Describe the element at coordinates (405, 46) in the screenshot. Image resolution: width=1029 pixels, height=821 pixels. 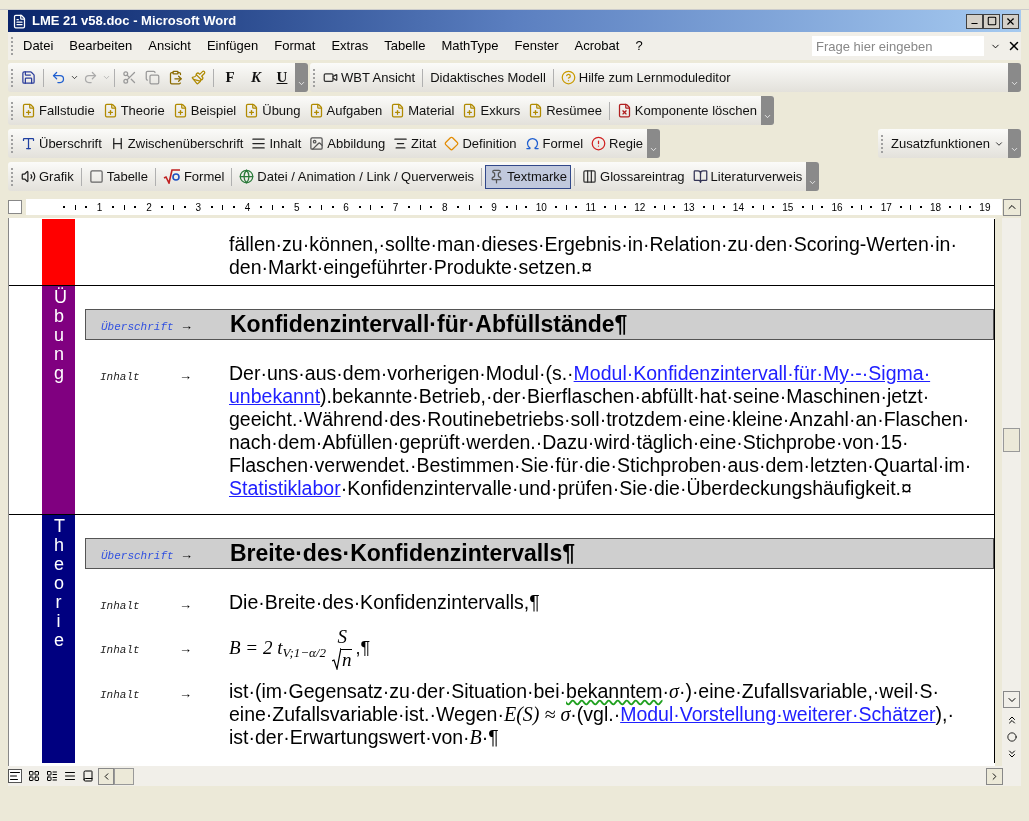
I see `menu-item: Tabelle` at that location.